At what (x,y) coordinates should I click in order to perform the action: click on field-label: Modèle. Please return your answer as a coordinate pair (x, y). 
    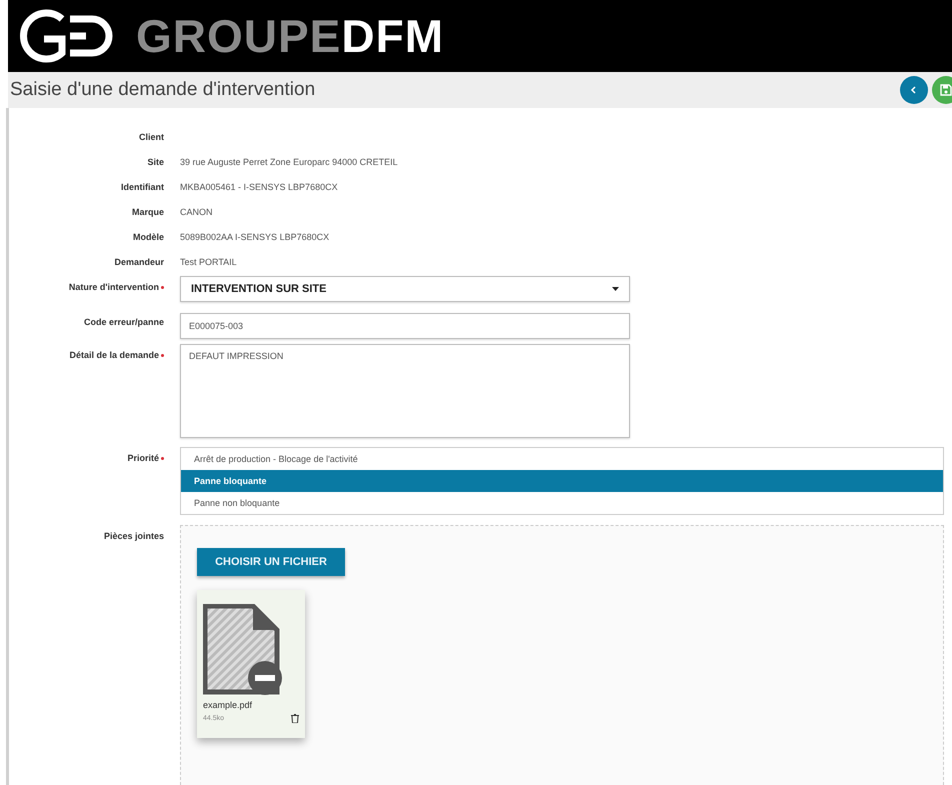
    Looking at the image, I should click on (148, 236).